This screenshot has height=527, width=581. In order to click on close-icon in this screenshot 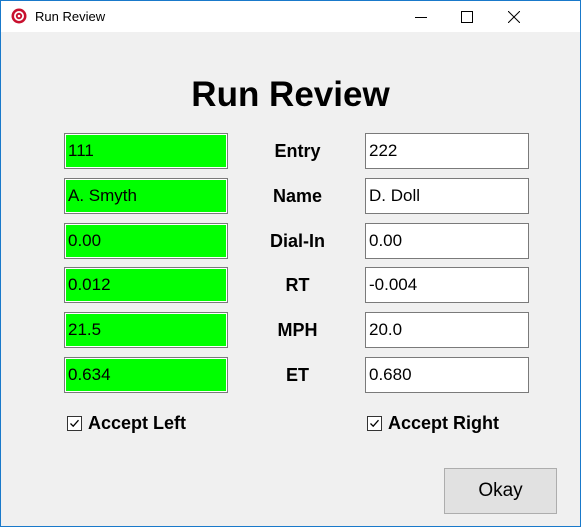, I will do `click(514, 16)`.